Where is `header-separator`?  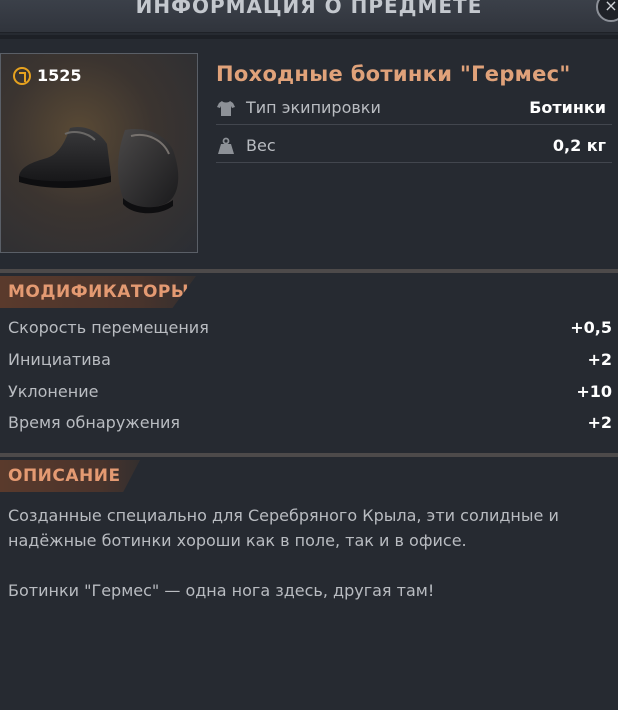
header-separator is located at coordinates (309, 37).